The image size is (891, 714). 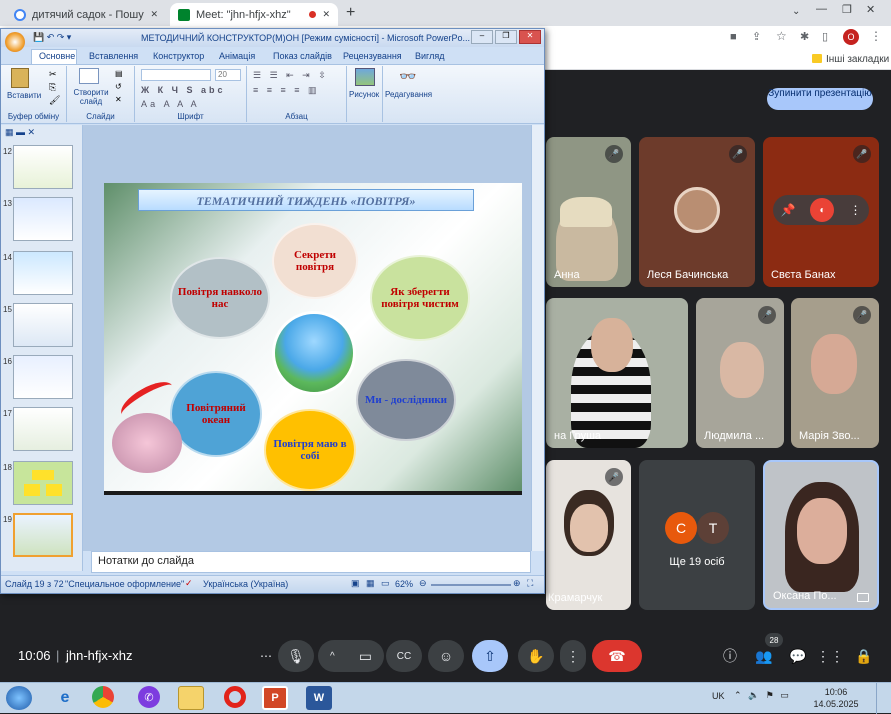 What do you see at coordinates (332, 656) in the screenshot?
I see `chevron-up-icon: ^` at bounding box center [332, 656].